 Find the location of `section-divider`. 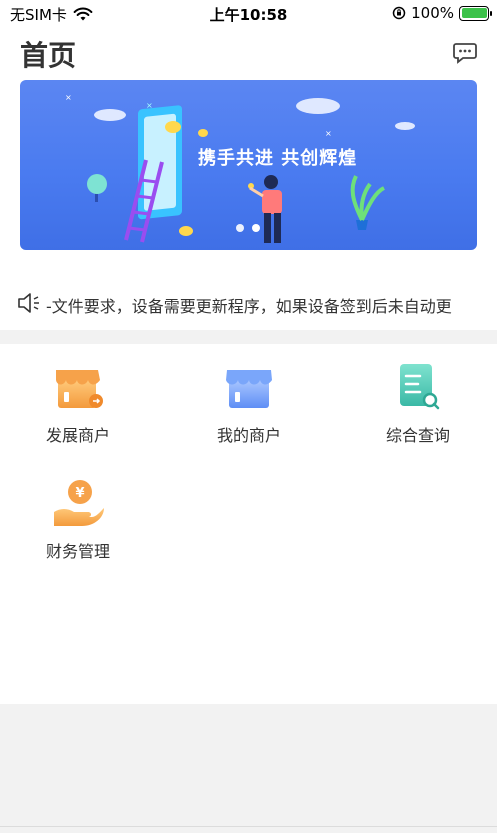

section-divider is located at coordinates (248, 337).